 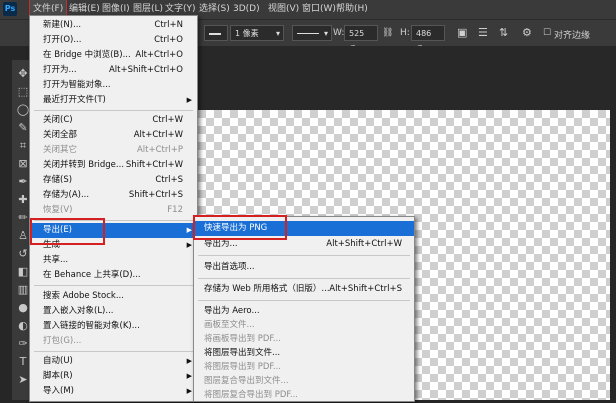 What do you see at coordinates (113, 391) in the screenshot?
I see `file-menu-item-import: 导入(M) ▶` at bounding box center [113, 391].